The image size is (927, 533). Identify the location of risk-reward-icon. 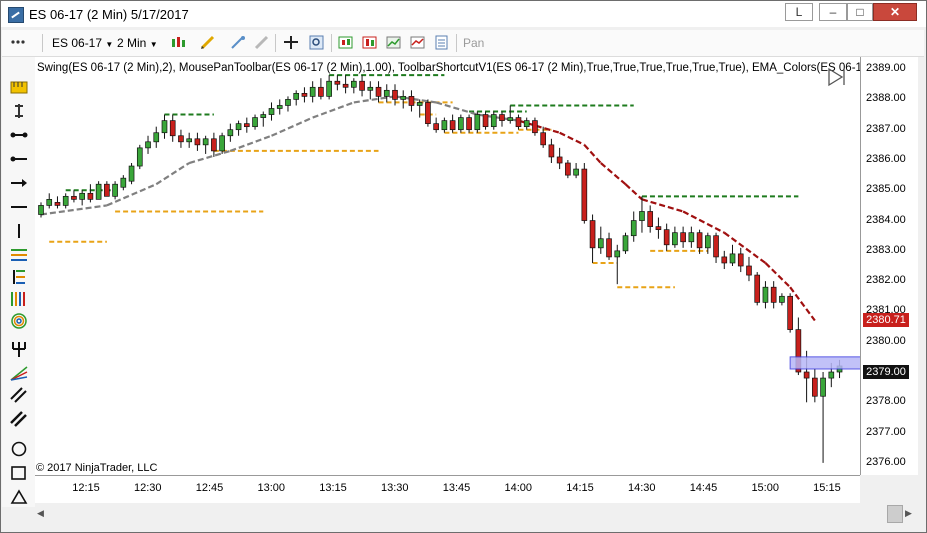
(19, 111).